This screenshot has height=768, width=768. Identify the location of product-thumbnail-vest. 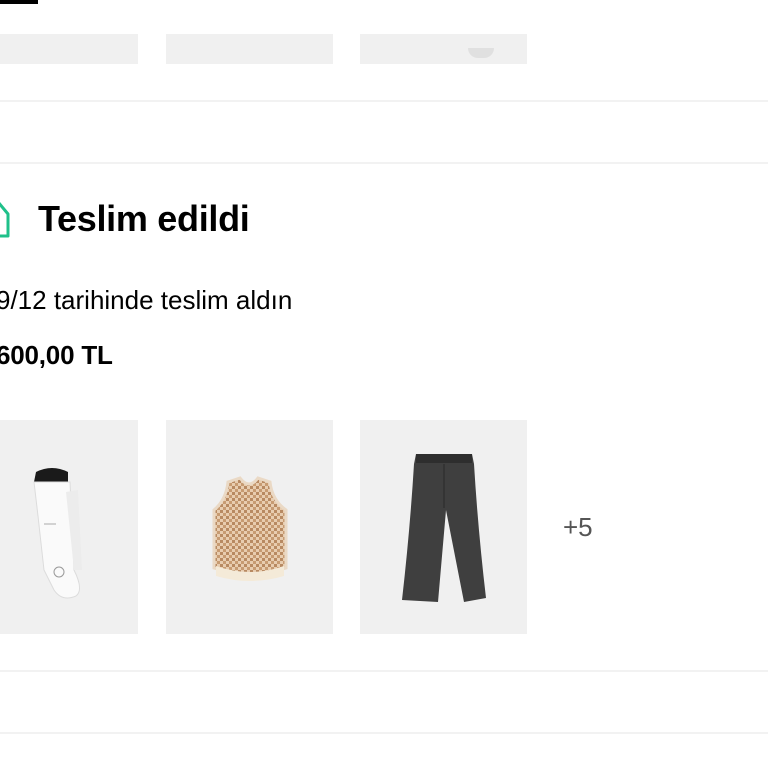
(249, 527).